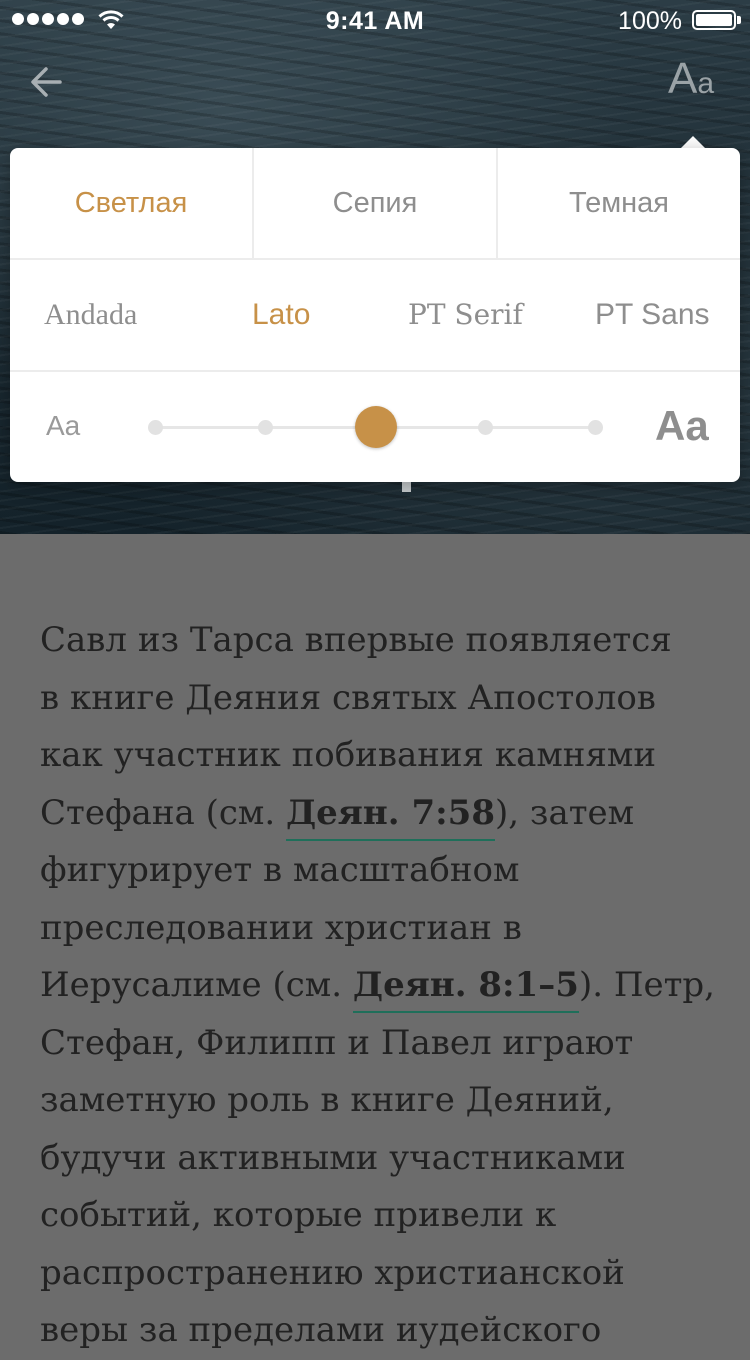 The image size is (750, 1360). I want to click on font-pt-serif-option: PT Serif, so click(465, 315).